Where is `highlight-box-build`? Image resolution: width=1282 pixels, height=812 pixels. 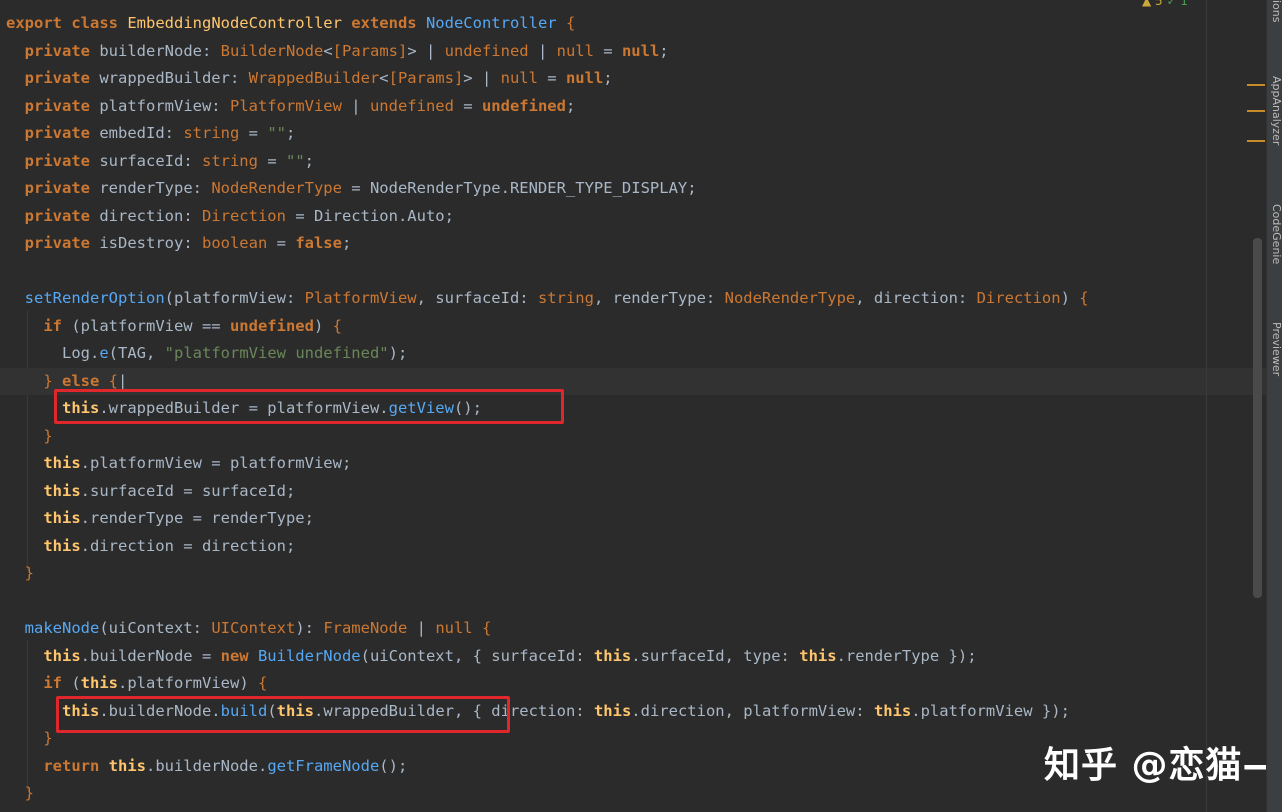
highlight-box-build is located at coordinates (283, 714).